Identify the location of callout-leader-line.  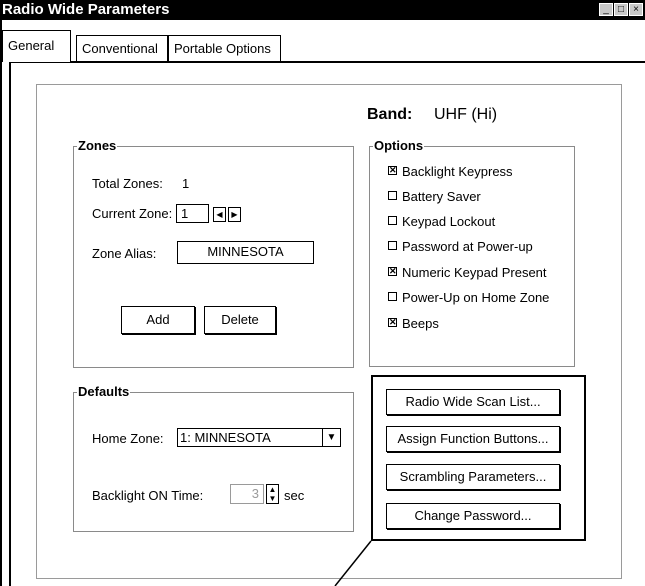
(353, 563).